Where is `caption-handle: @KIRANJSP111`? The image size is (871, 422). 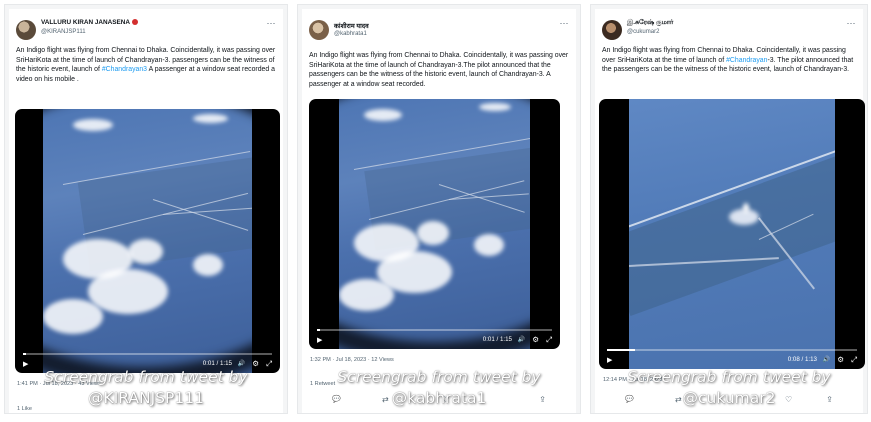
caption-handle: @KIRANJSP111 is located at coordinates (146, 398).